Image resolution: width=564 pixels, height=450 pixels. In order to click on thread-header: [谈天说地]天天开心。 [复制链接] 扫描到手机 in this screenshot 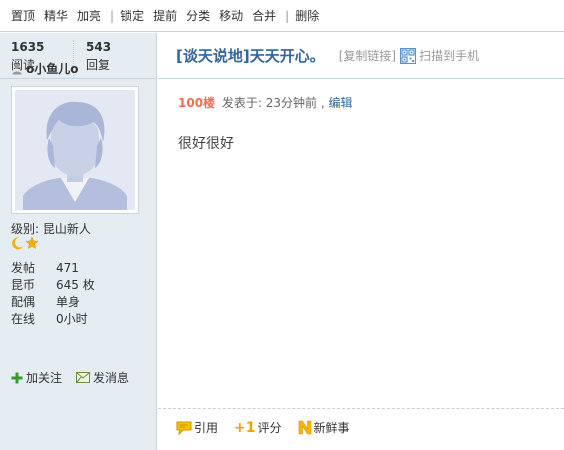, I will do `click(361, 56)`.